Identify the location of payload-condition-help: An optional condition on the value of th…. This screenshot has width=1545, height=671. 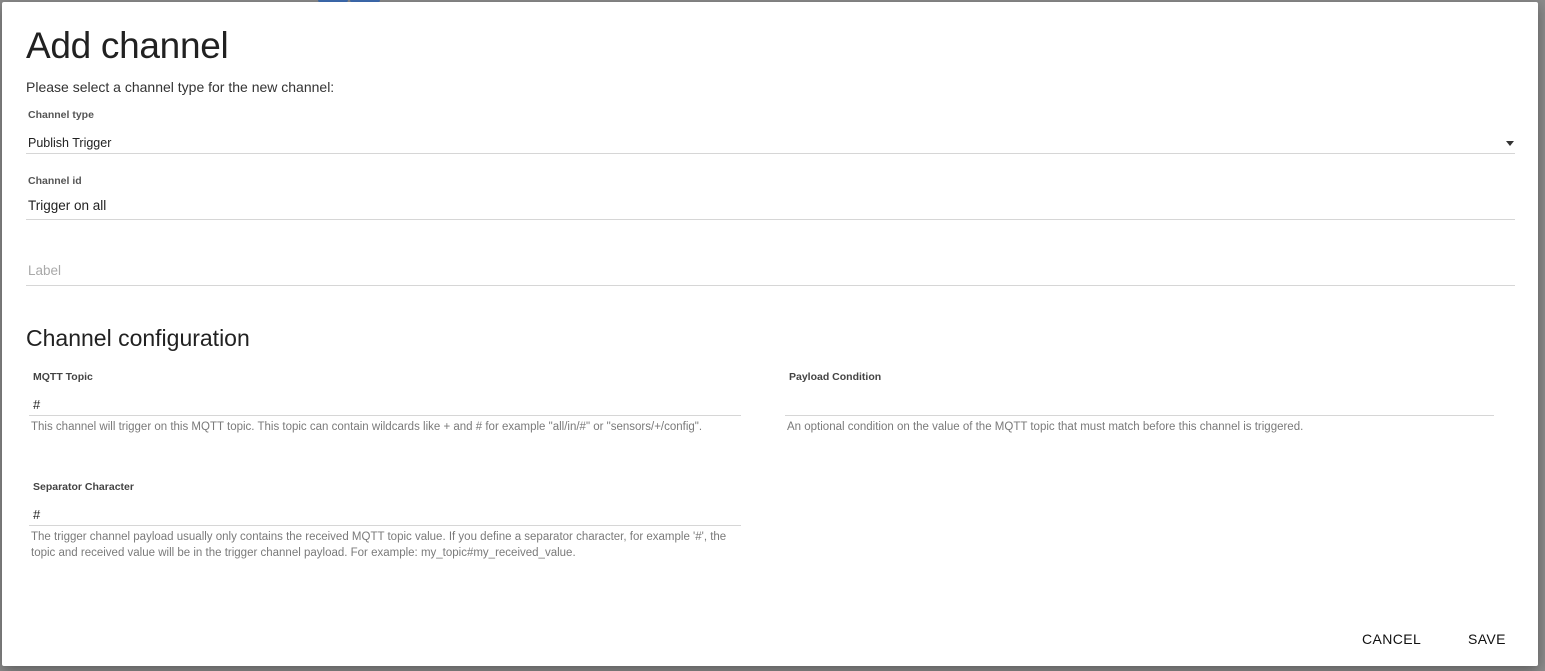
(1045, 427).